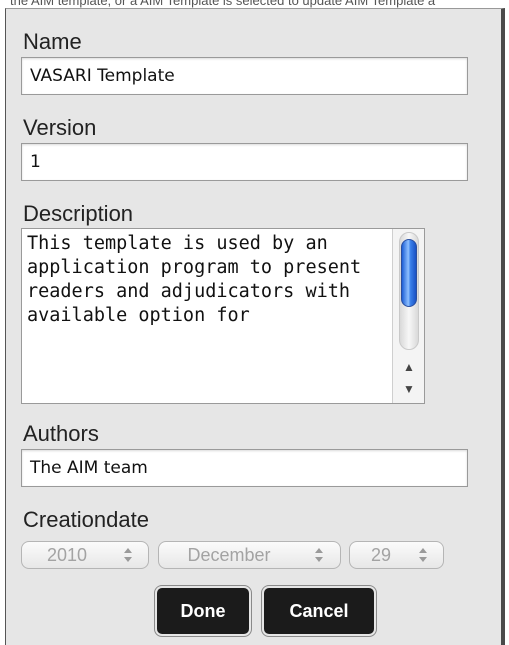 This screenshot has height=645, width=509. What do you see at coordinates (60, 127) in the screenshot?
I see `version-label: Version` at bounding box center [60, 127].